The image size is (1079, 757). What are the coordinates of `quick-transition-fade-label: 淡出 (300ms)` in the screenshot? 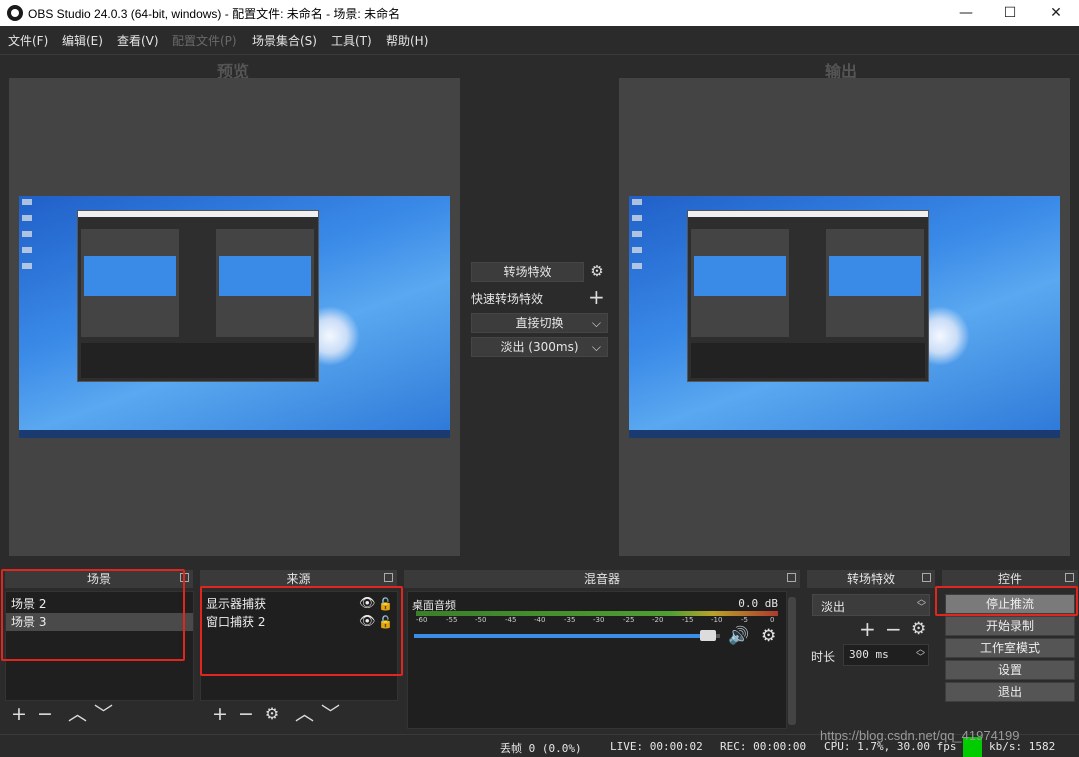 It's located at (539, 347).